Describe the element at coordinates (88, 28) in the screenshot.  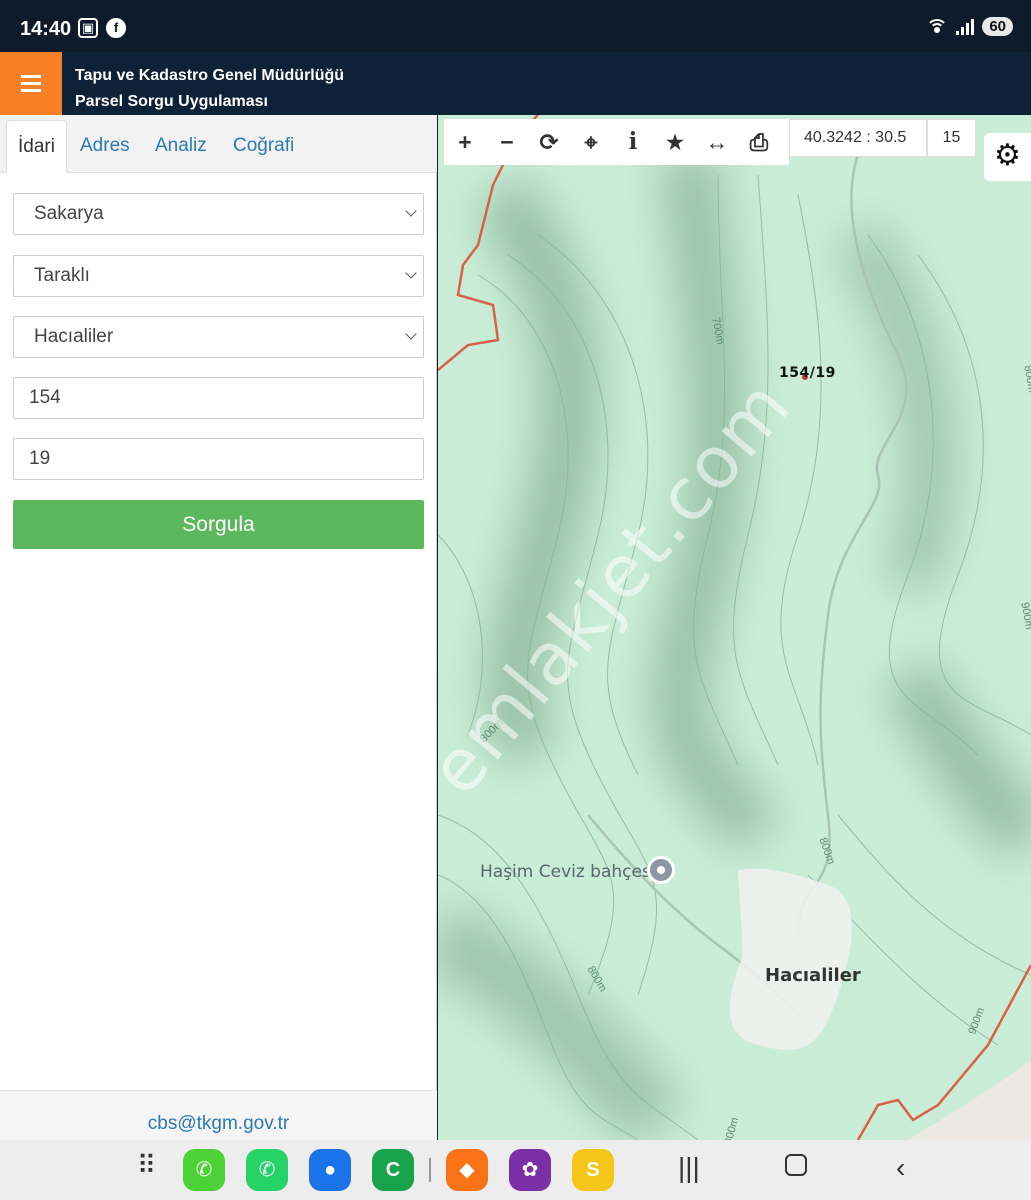
I see `screenshot-icon: ▣` at that location.